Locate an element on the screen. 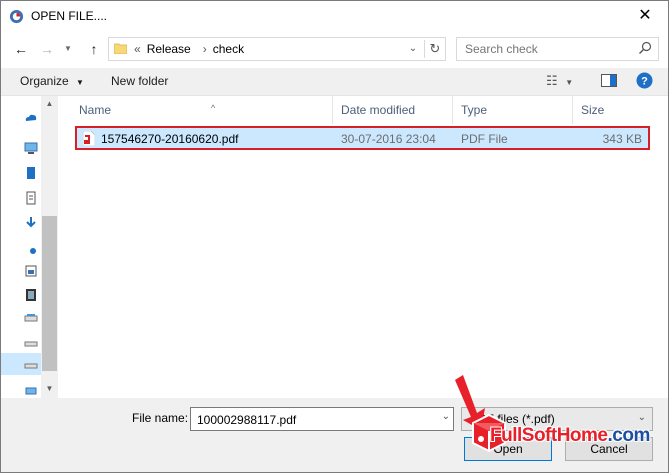  organize-label: Organize is located at coordinates (44, 81).